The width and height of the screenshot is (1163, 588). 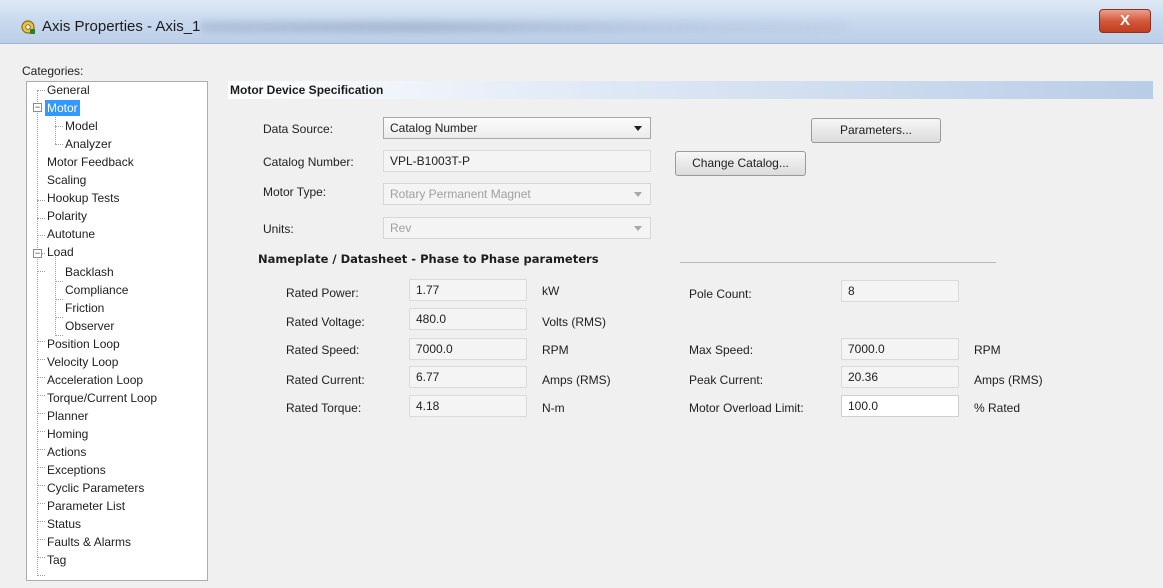 I want to click on pole-count-label: Pole Count:, so click(x=720, y=294).